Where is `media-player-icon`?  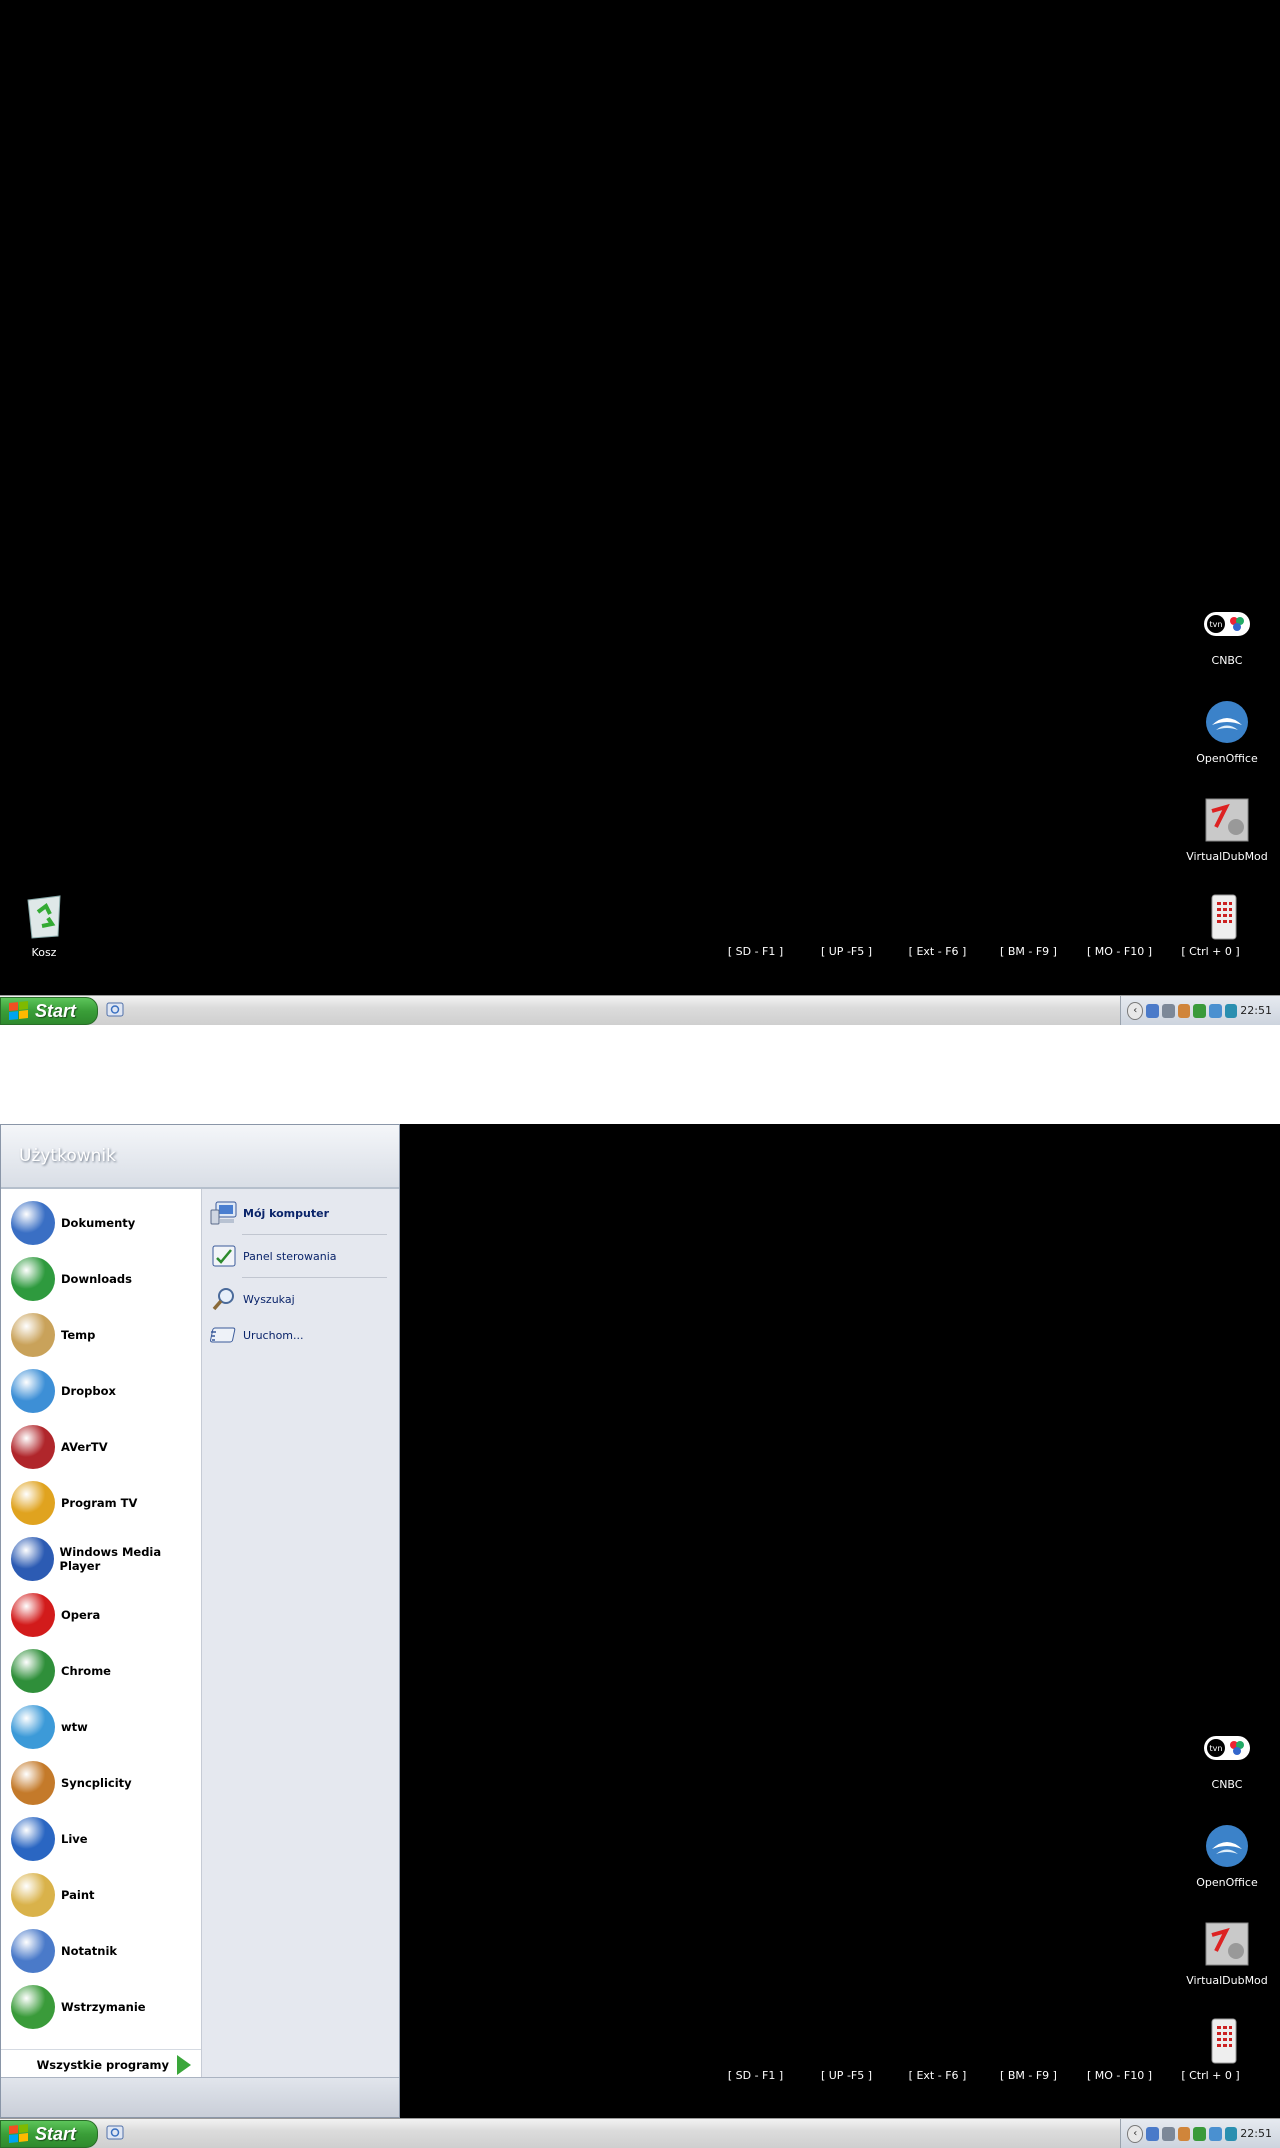 media-player-icon is located at coordinates (32, 1559).